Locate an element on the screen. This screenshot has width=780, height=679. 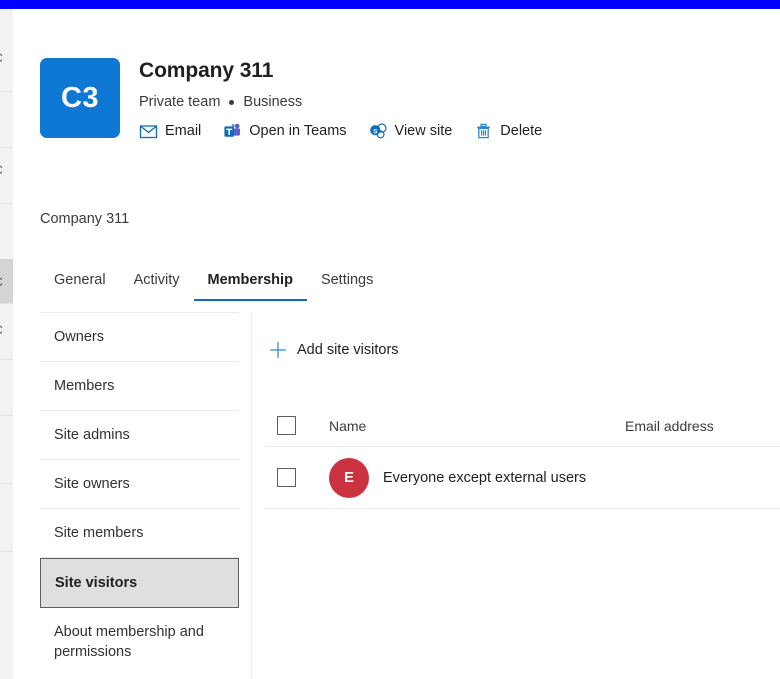
svg-text: S is located at coordinates (375, 131).